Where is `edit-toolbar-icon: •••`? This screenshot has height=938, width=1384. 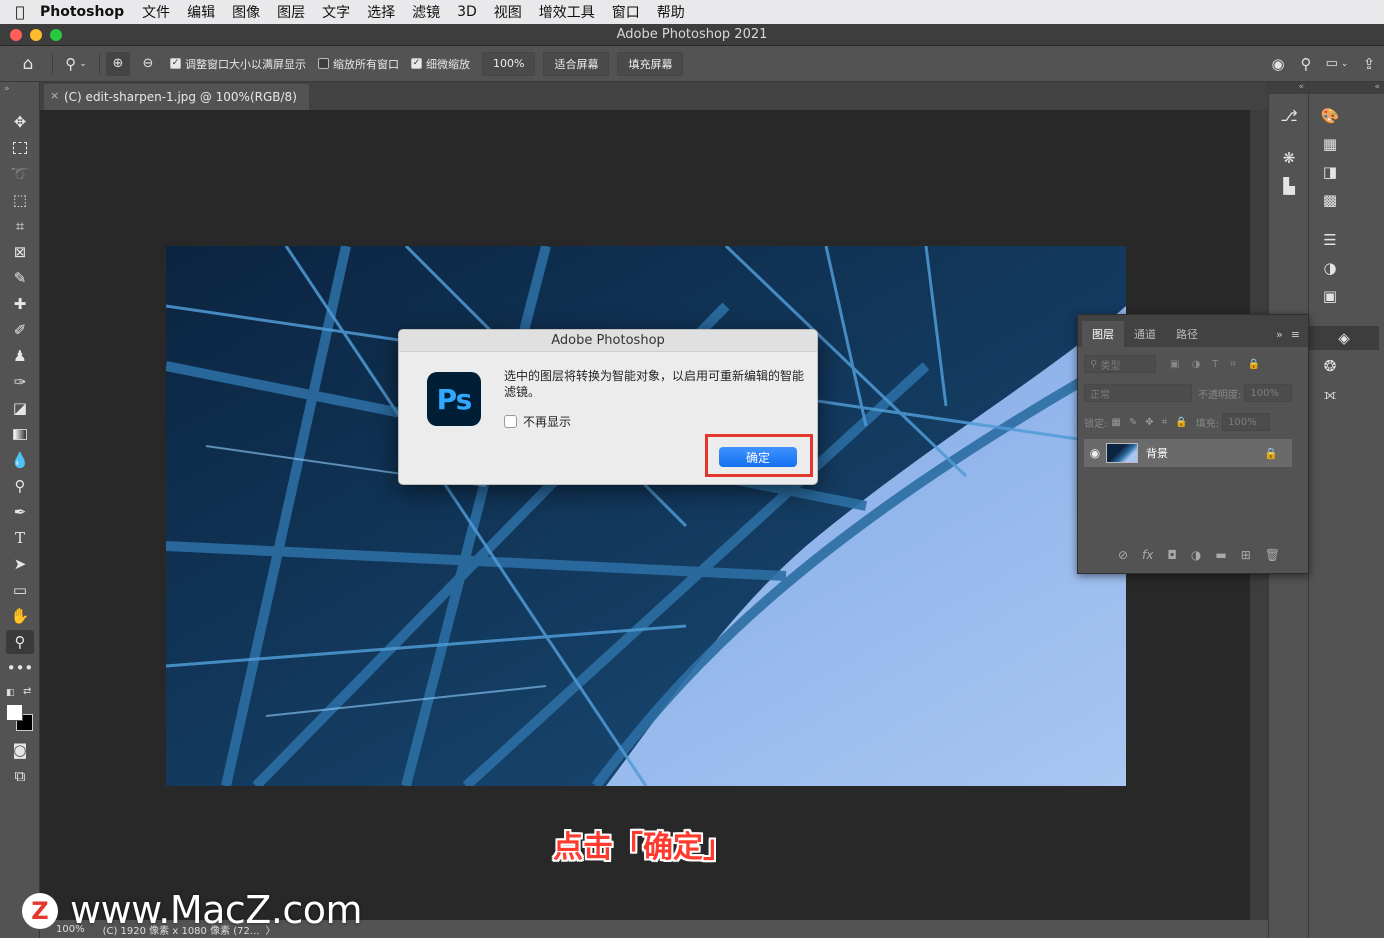
edit-toolbar-icon: ••• is located at coordinates (20, 668).